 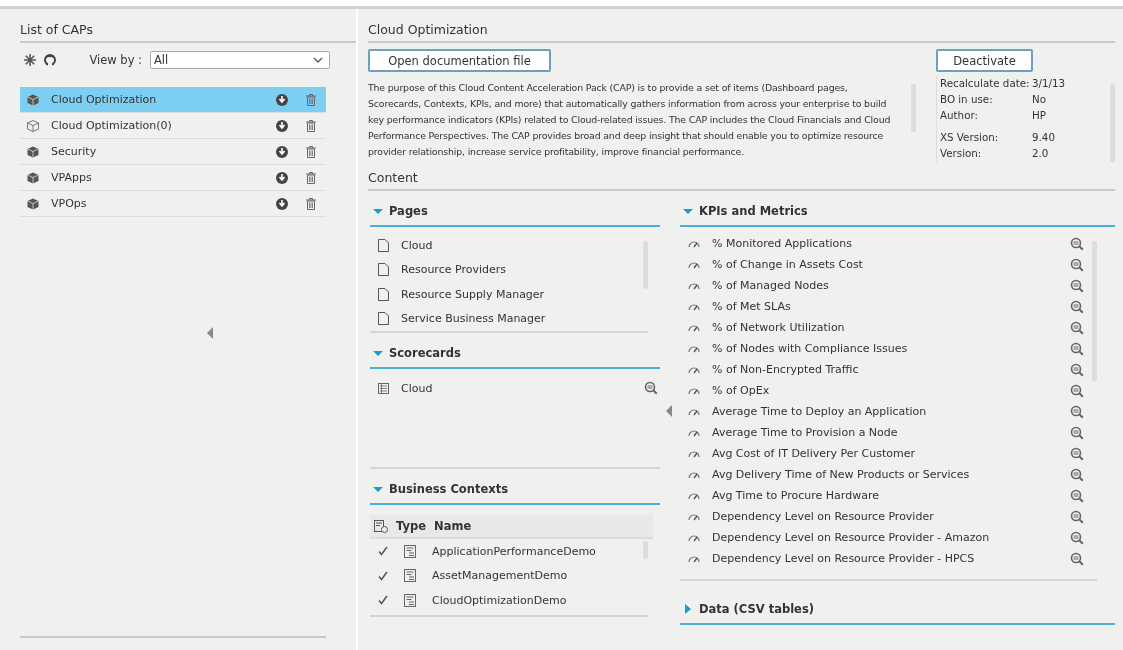 What do you see at coordinates (890, 264) in the screenshot?
I see `kpi-item: % of Change in Assets Cost` at bounding box center [890, 264].